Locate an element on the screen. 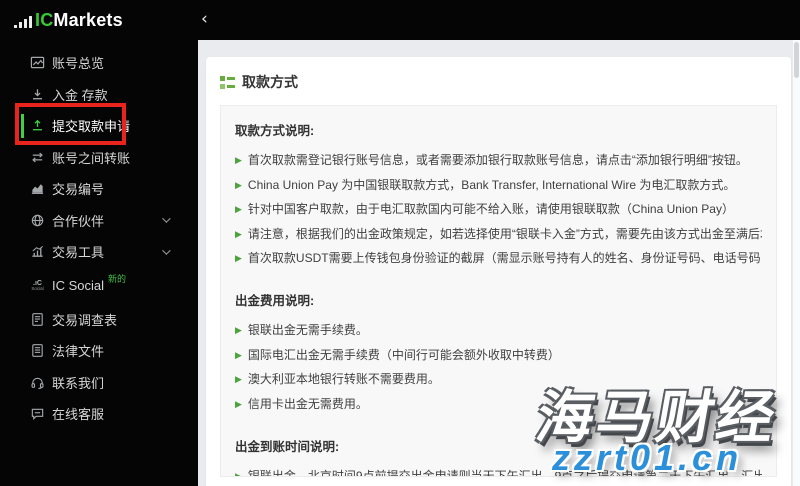  list-item: ▶ 国际电汇出金无需手续费（中间行可能会额外收取中转费） is located at coordinates (397, 354).